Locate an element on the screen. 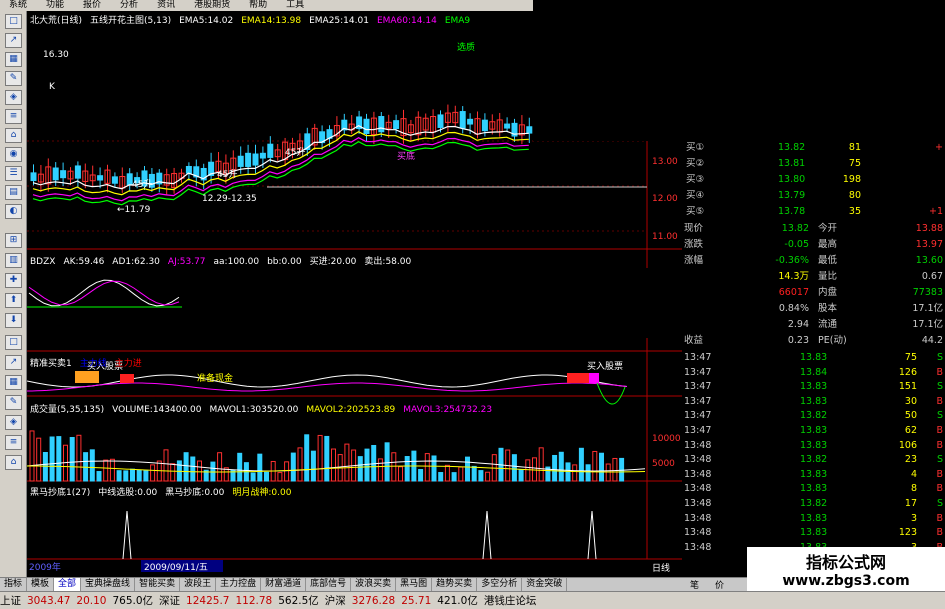  menu-item-2: 报价 is located at coordinates (92, 5).